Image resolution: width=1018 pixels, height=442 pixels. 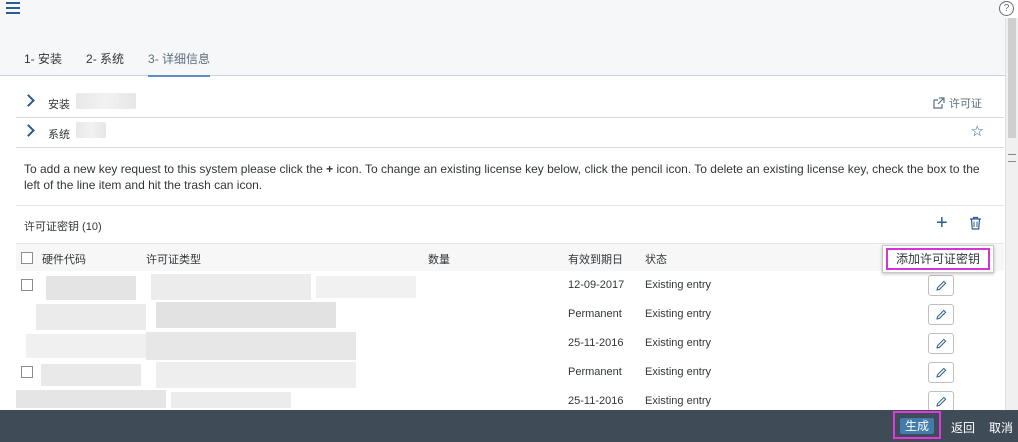 I want to click on vertical-scrollbar, so click(x=1011, y=214).